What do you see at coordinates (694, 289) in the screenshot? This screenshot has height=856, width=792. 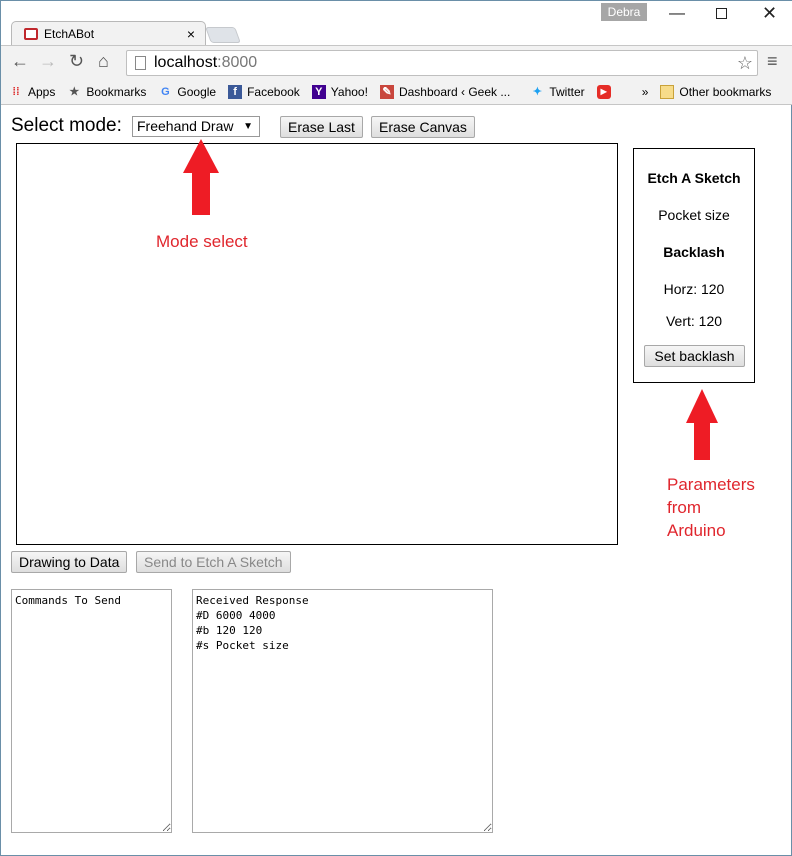 I see `horz-backlash: Horz: 120` at bounding box center [694, 289].